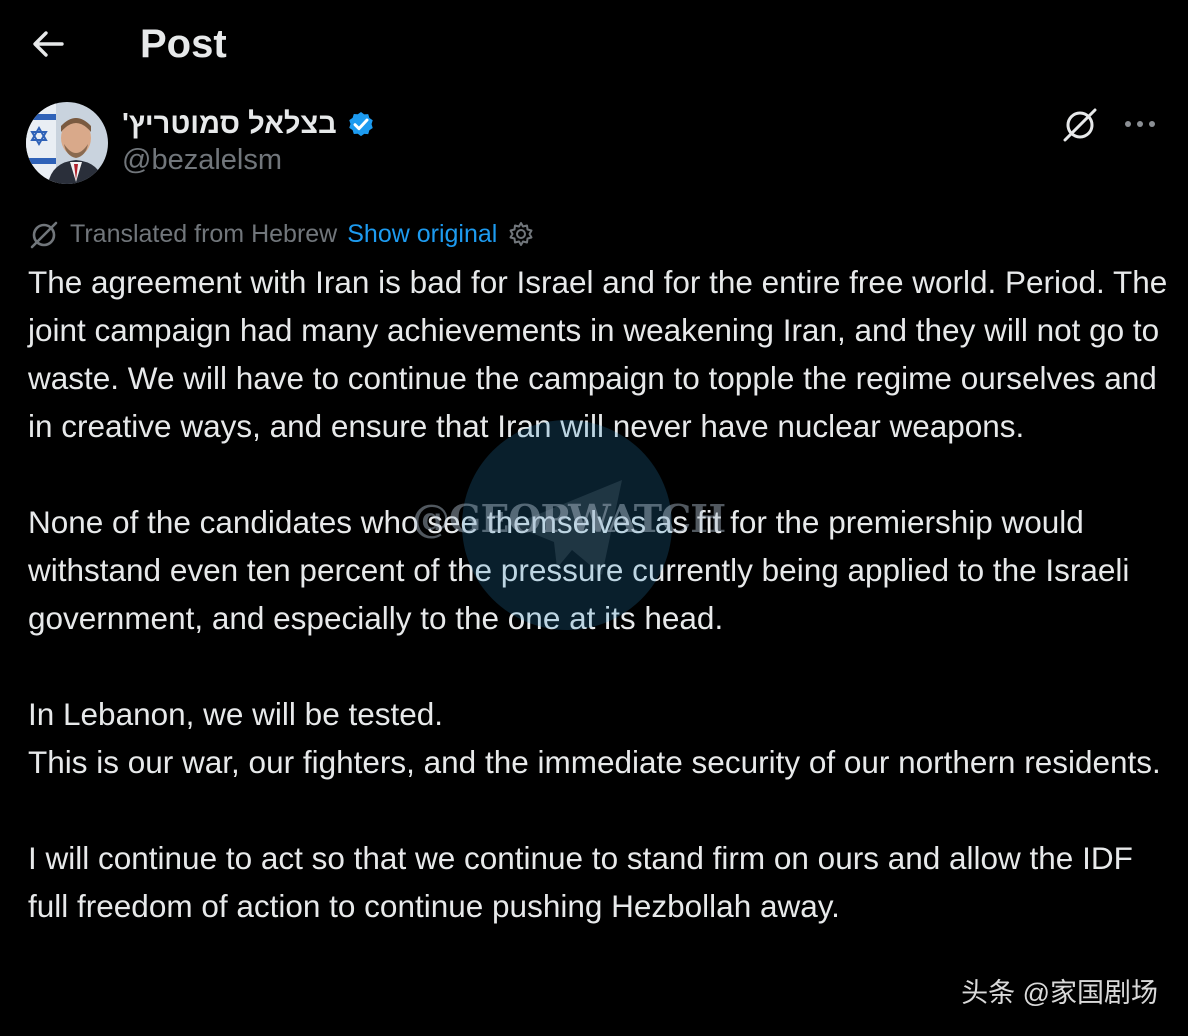 The image size is (1188, 1036). I want to click on translation-settings-button, so click(521, 234).